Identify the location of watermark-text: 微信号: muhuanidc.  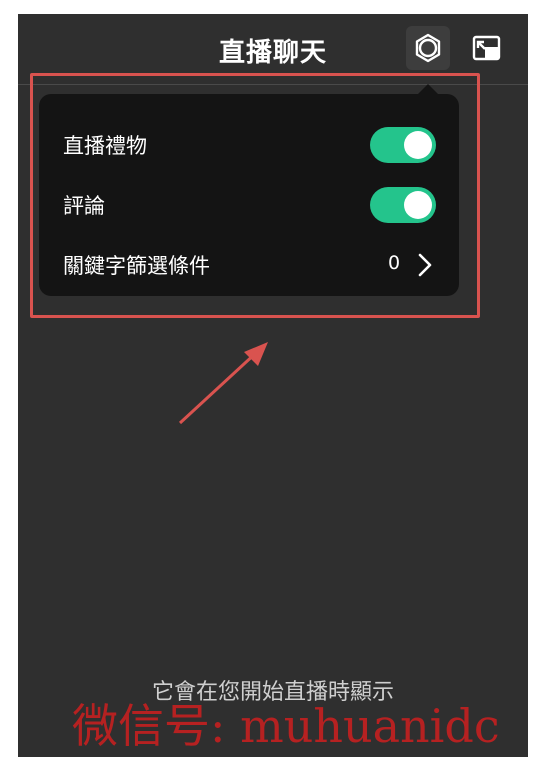
(286, 726).